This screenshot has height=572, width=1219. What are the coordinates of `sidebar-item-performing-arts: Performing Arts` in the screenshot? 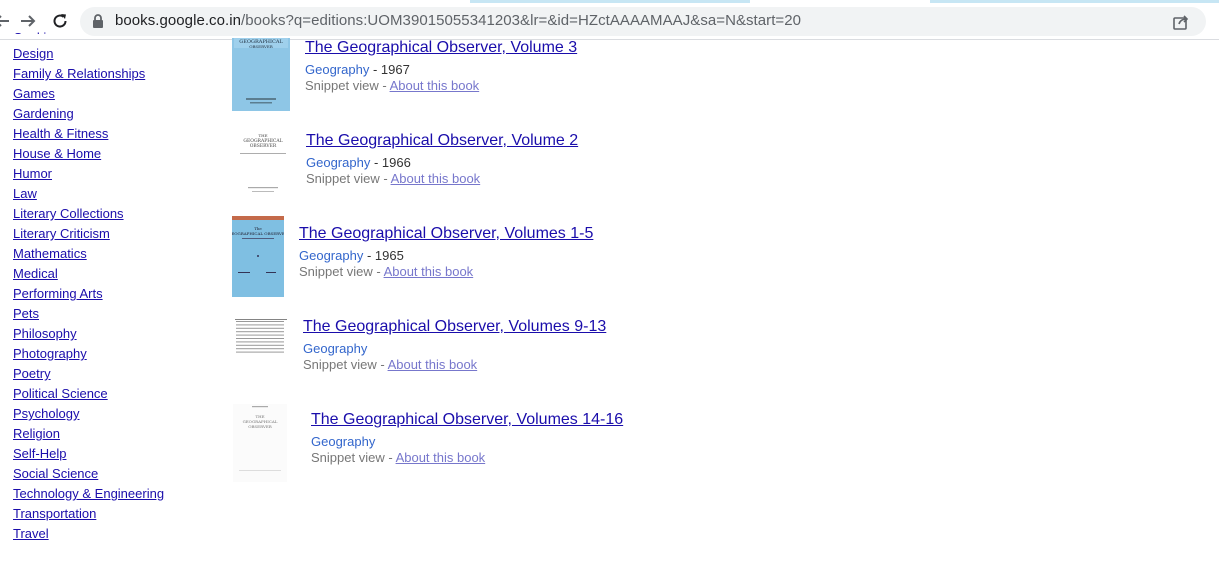 It's located at (113, 294).